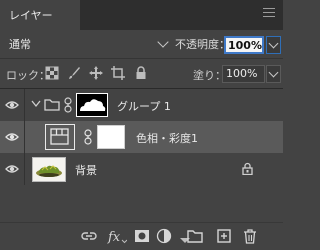 This screenshot has width=320, height=250. I want to click on lock-artboard-icon, so click(118, 73).